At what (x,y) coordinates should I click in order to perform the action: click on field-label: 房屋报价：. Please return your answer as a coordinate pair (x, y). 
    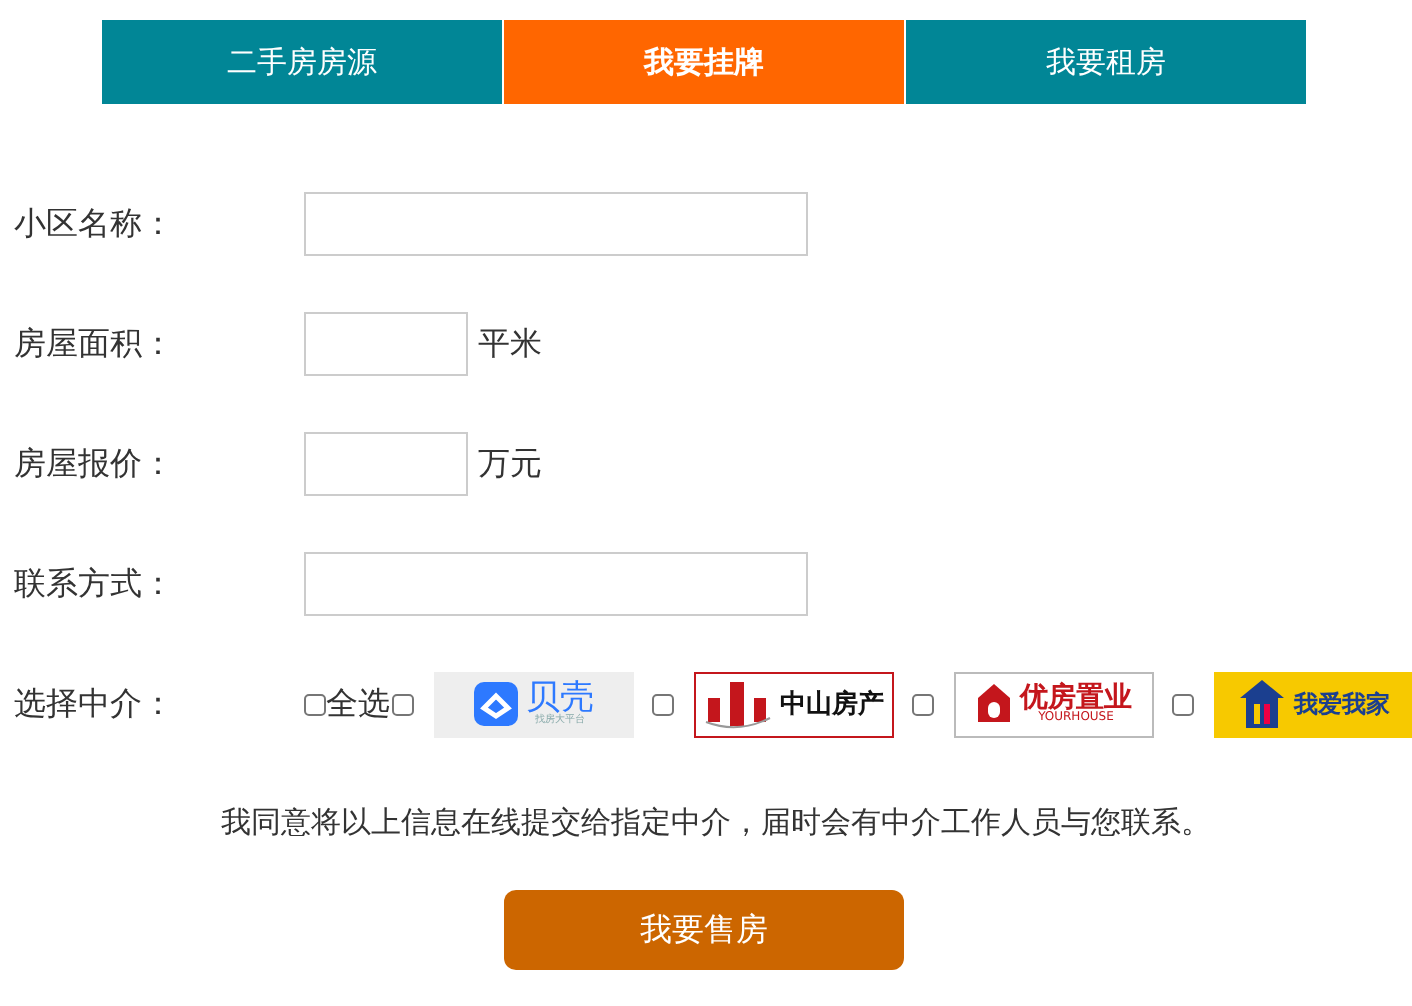
    Looking at the image, I should click on (95, 464).